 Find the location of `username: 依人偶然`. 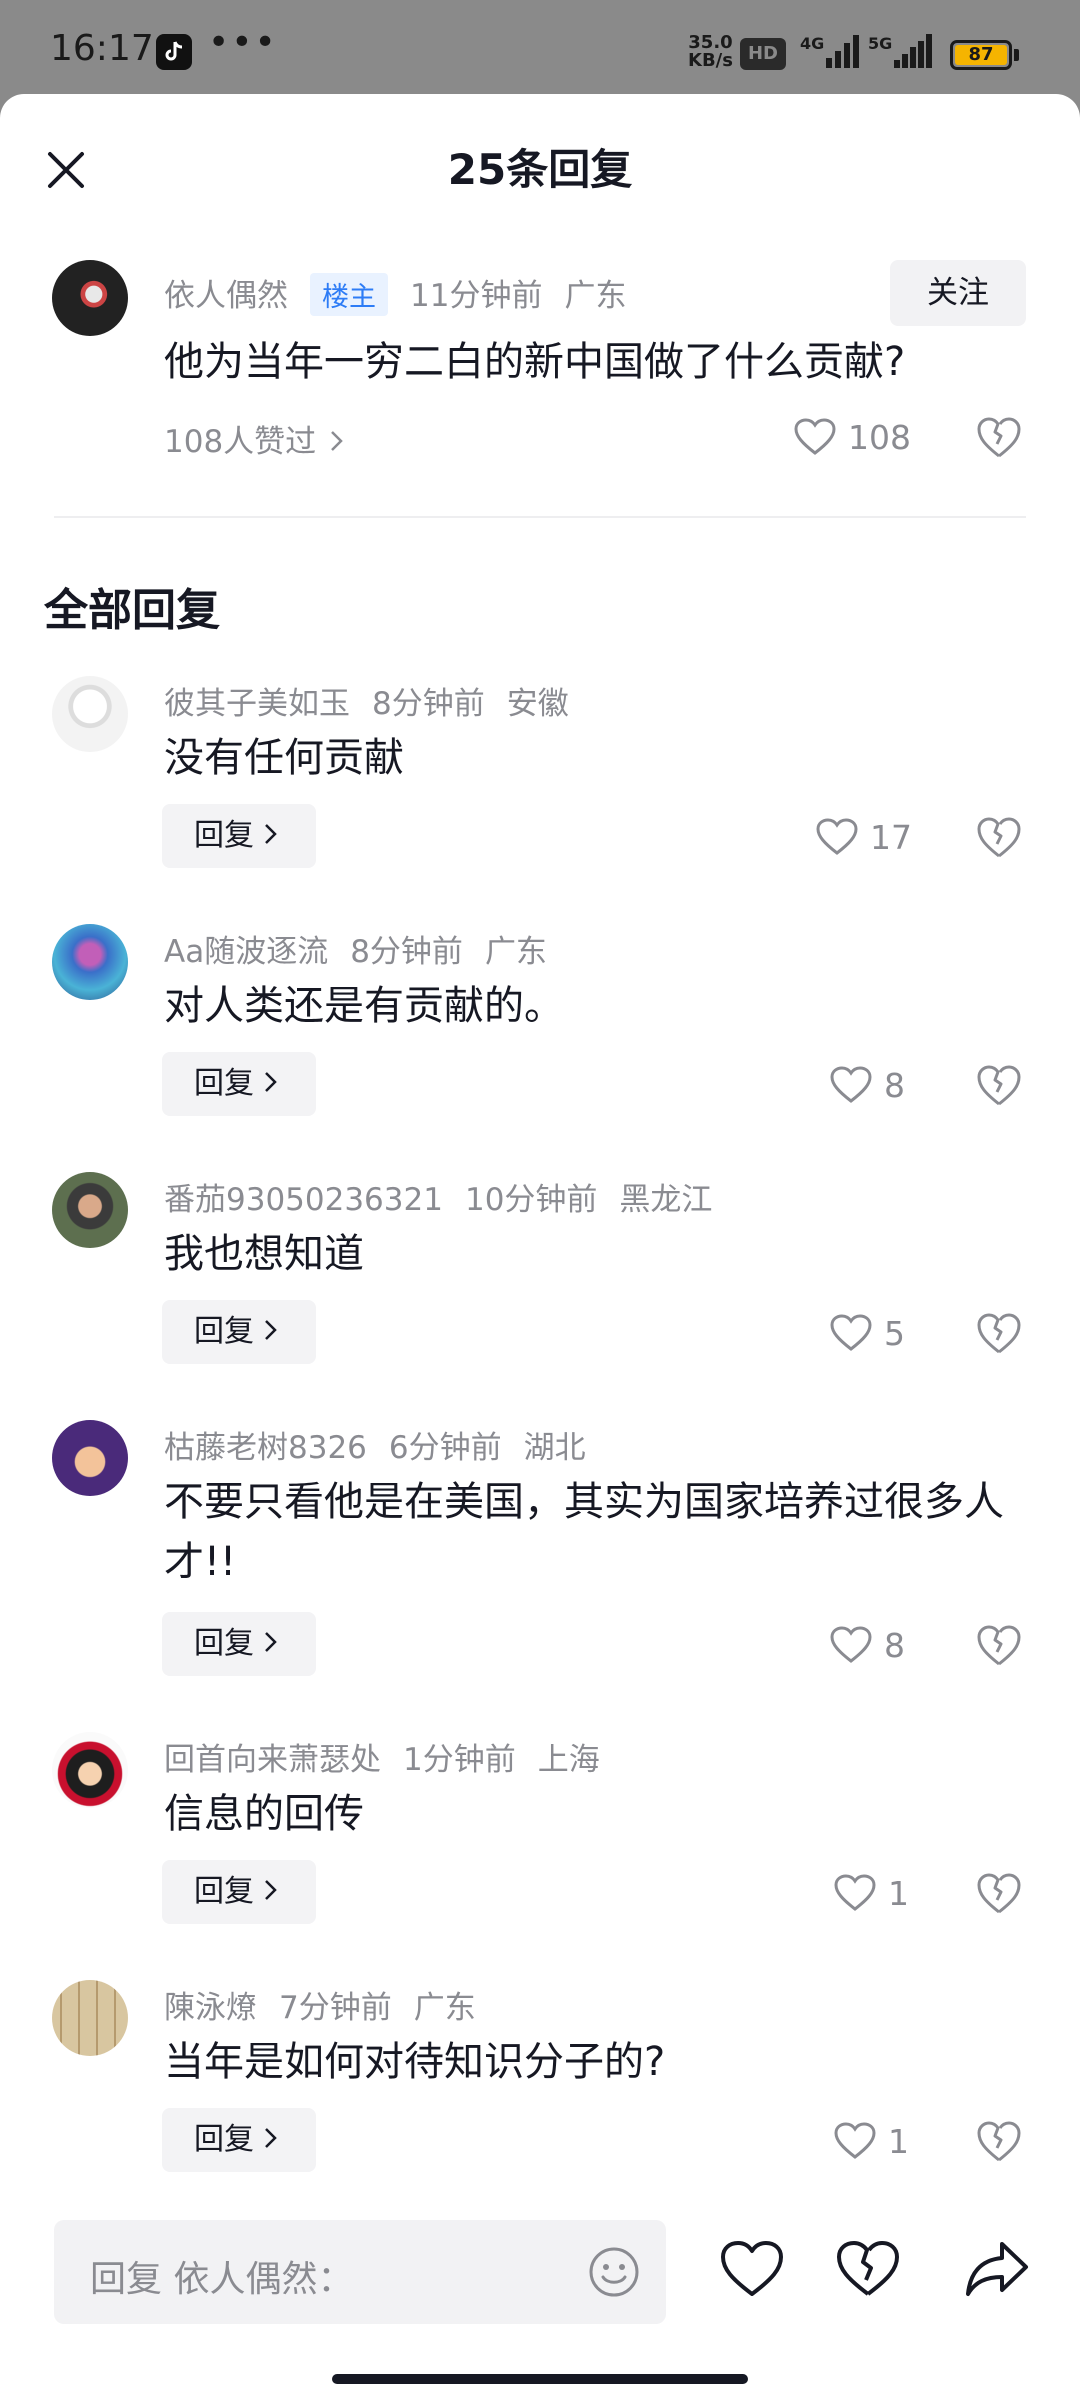

username: 依人偶然 is located at coordinates (226, 296).